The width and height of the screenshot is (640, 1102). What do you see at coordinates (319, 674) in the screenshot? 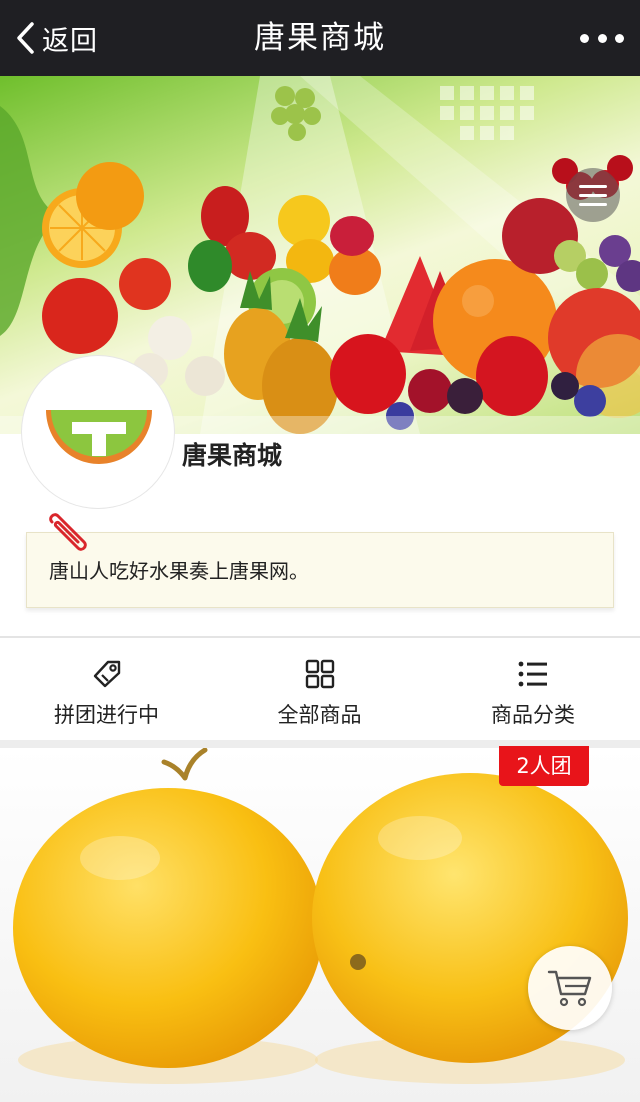
I see `grid-icon` at bounding box center [319, 674].